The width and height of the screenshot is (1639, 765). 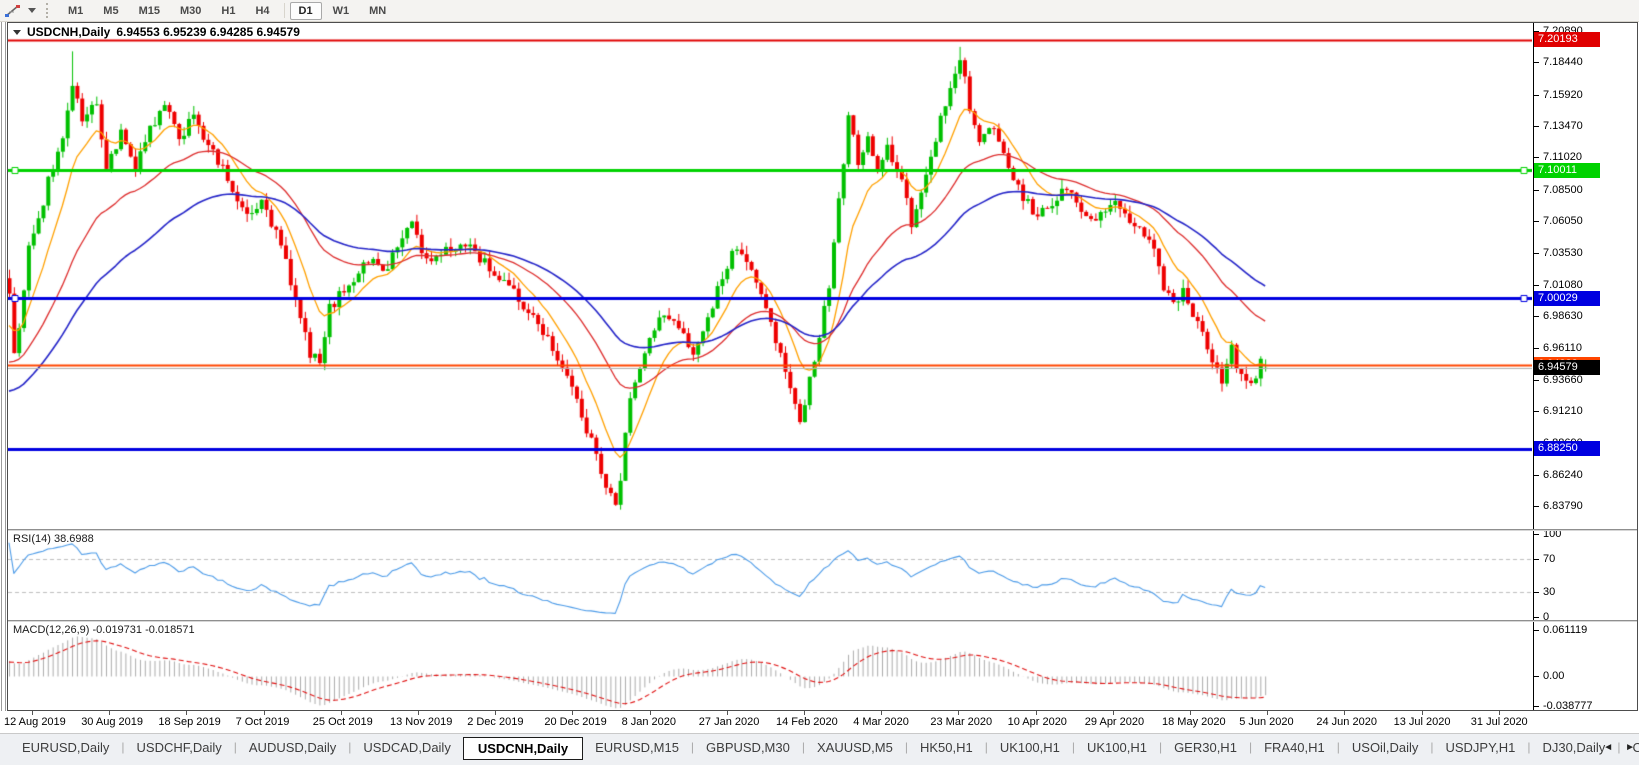 What do you see at coordinates (1563, 379) in the screenshot?
I see `price-tick-label: 6.93660` at bounding box center [1563, 379].